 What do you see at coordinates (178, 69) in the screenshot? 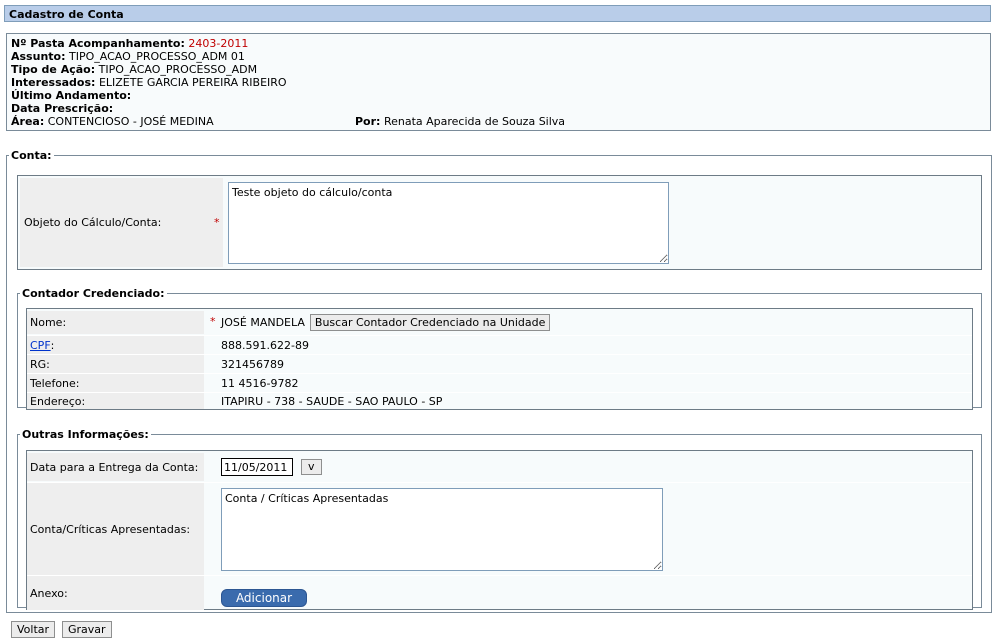
I see `tipo-acao-value: TIPO_ACAO_PROCESSO_ADM` at bounding box center [178, 69].